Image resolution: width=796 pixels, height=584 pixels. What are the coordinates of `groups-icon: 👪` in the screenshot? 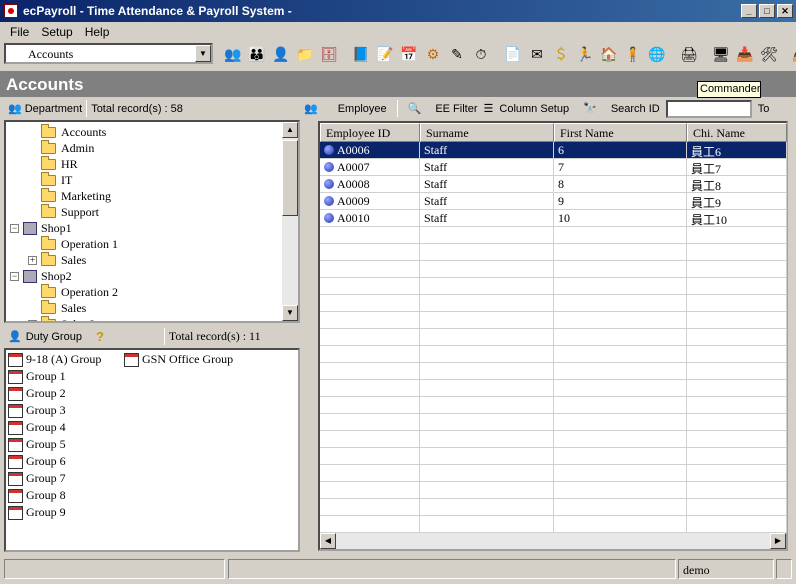 It's located at (257, 54).